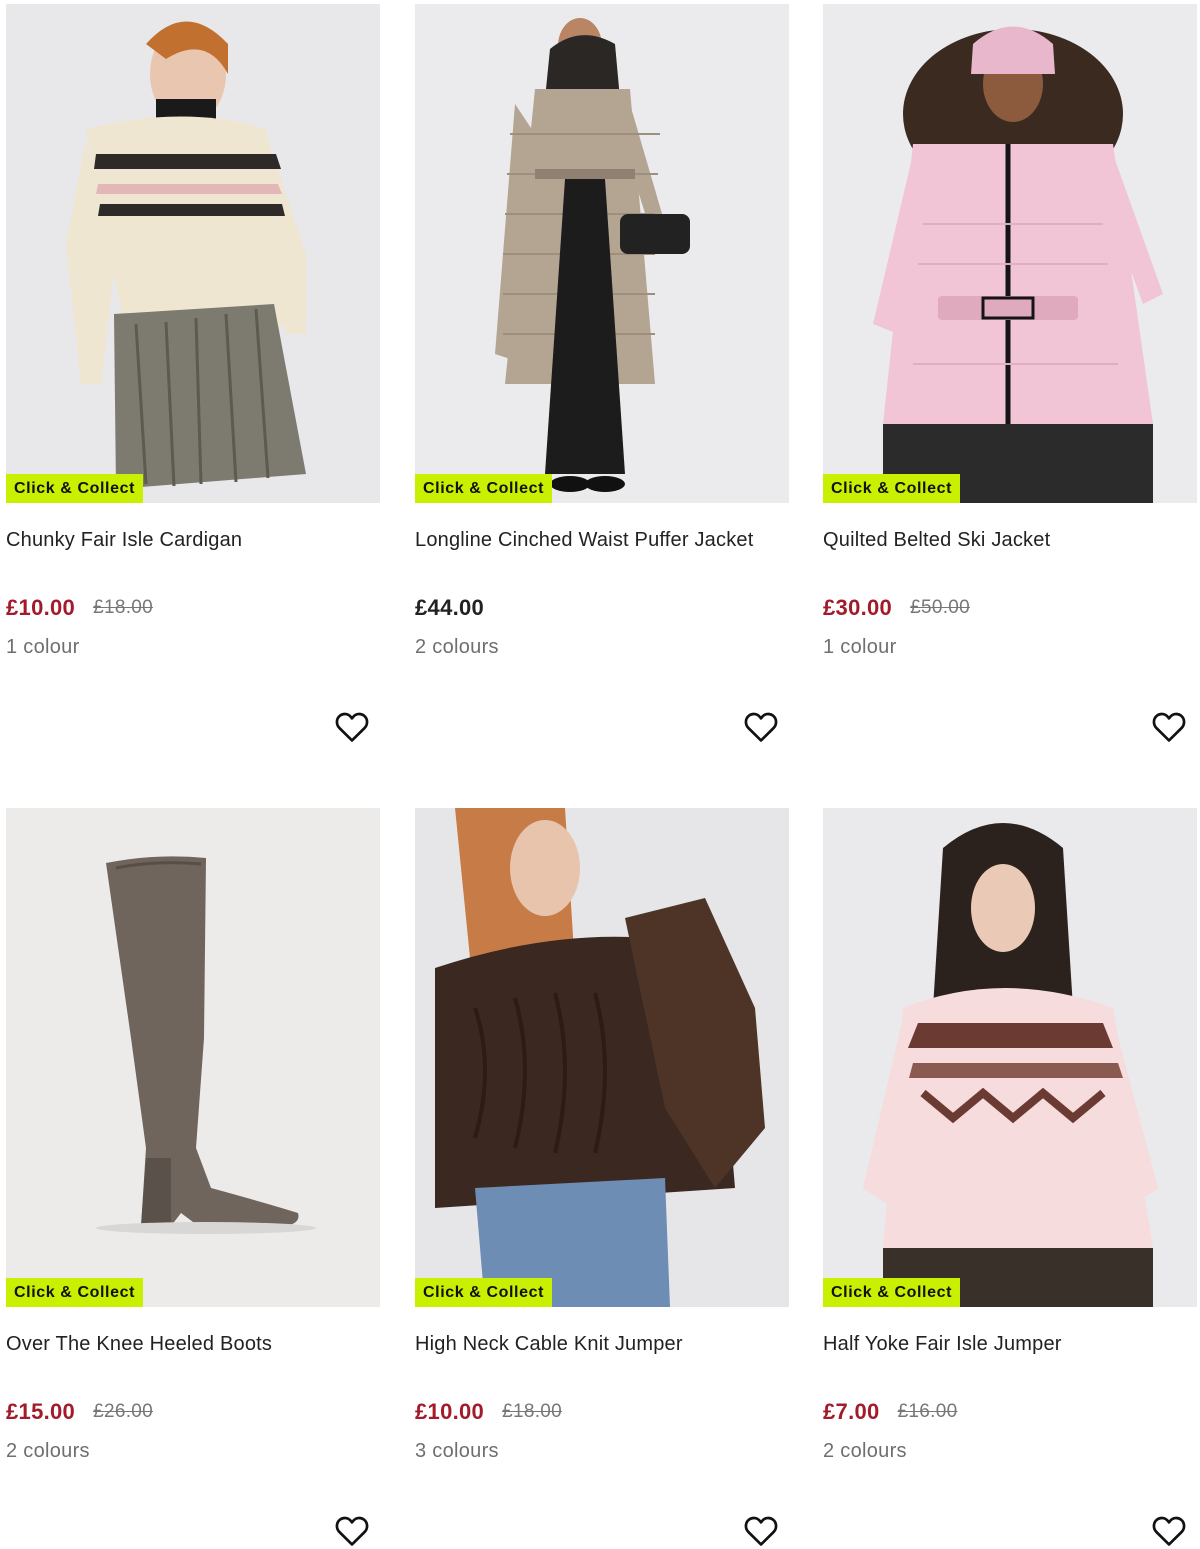 The image size is (1200, 1549). What do you see at coordinates (124, 540) in the screenshot?
I see `product-title: Chunky Fair Isle Cardigan` at bounding box center [124, 540].